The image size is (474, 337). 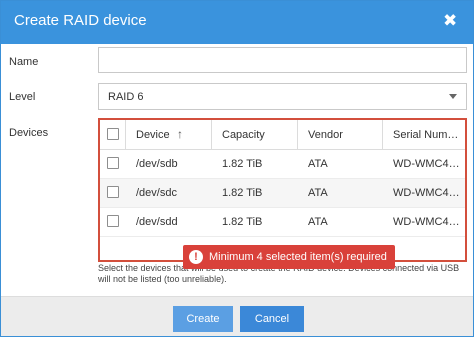 What do you see at coordinates (453, 96) in the screenshot?
I see `chevron-down-icon` at bounding box center [453, 96].